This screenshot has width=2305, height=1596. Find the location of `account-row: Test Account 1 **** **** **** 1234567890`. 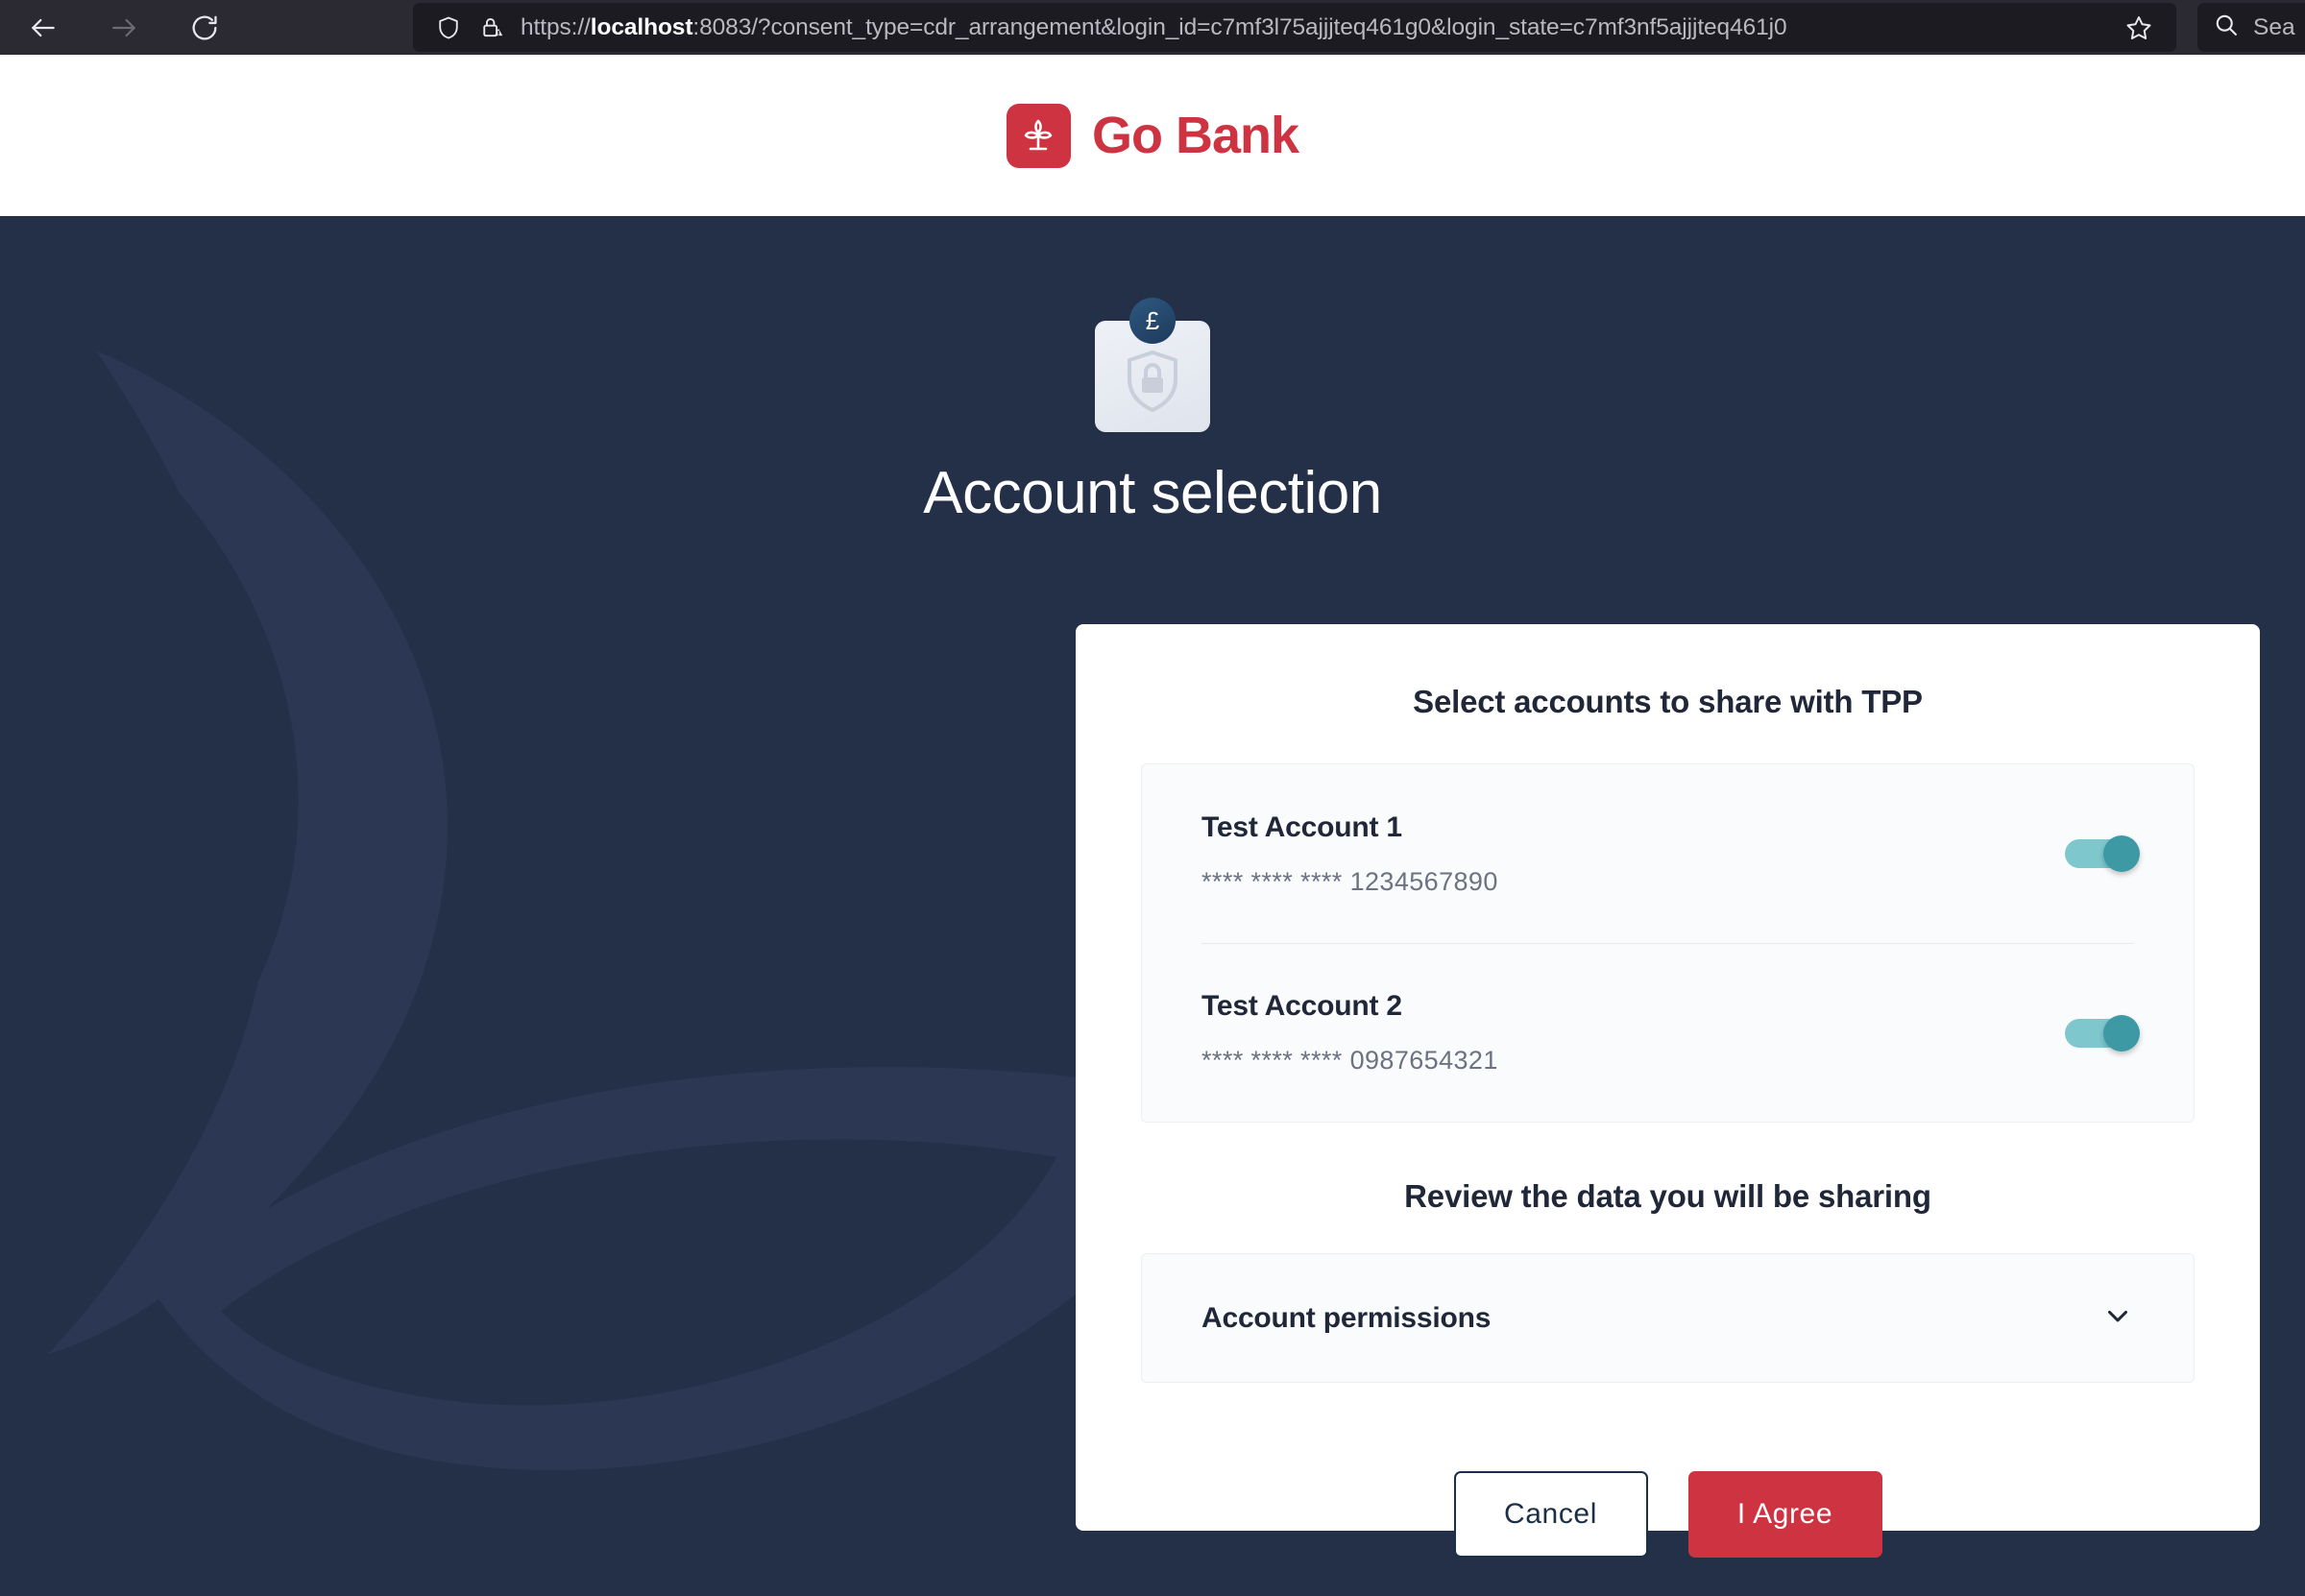

account-row: Test Account 1 **** **** **** 1234567890 is located at coordinates (1670, 853).